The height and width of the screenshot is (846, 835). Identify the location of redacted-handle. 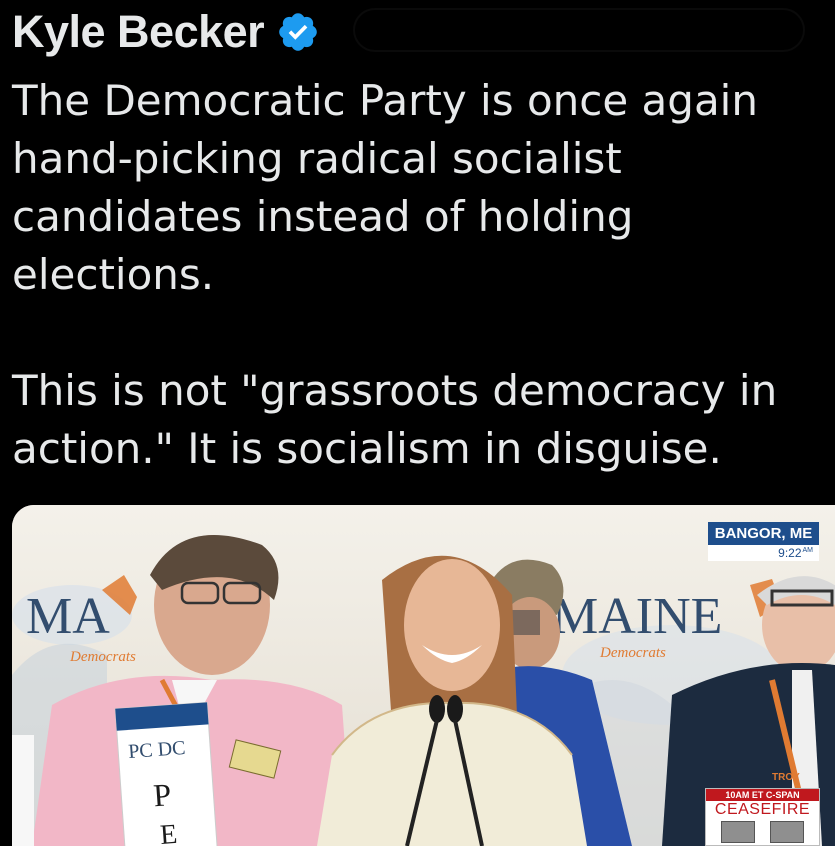
(579, 30).